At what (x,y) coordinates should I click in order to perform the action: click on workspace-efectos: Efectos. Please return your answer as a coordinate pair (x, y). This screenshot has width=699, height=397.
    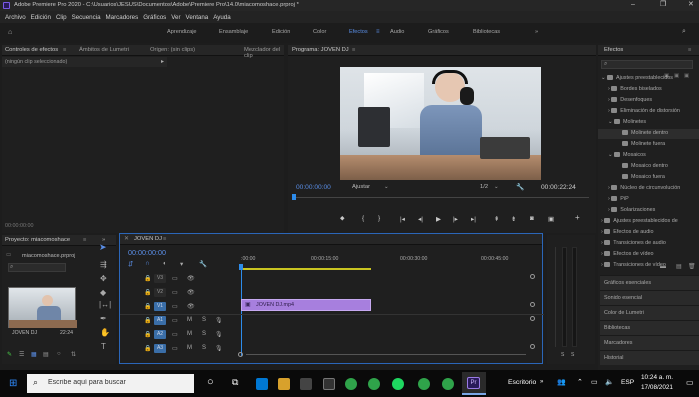
    Looking at the image, I should click on (358, 32).